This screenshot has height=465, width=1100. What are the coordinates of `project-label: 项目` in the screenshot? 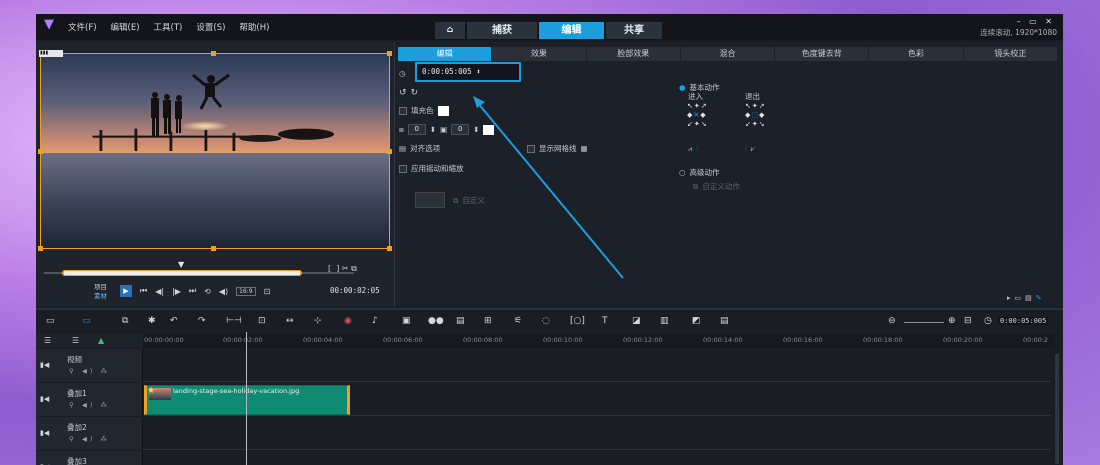 It's located at (100, 287).